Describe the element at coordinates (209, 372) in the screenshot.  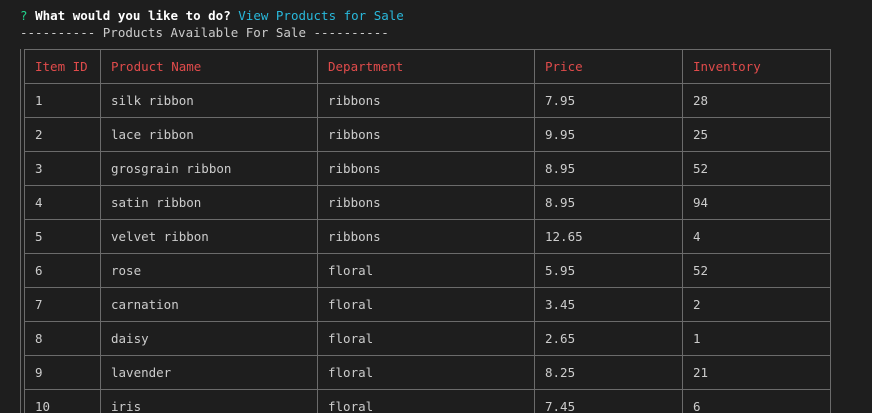
I see `cell-product-name: lavender` at that location.